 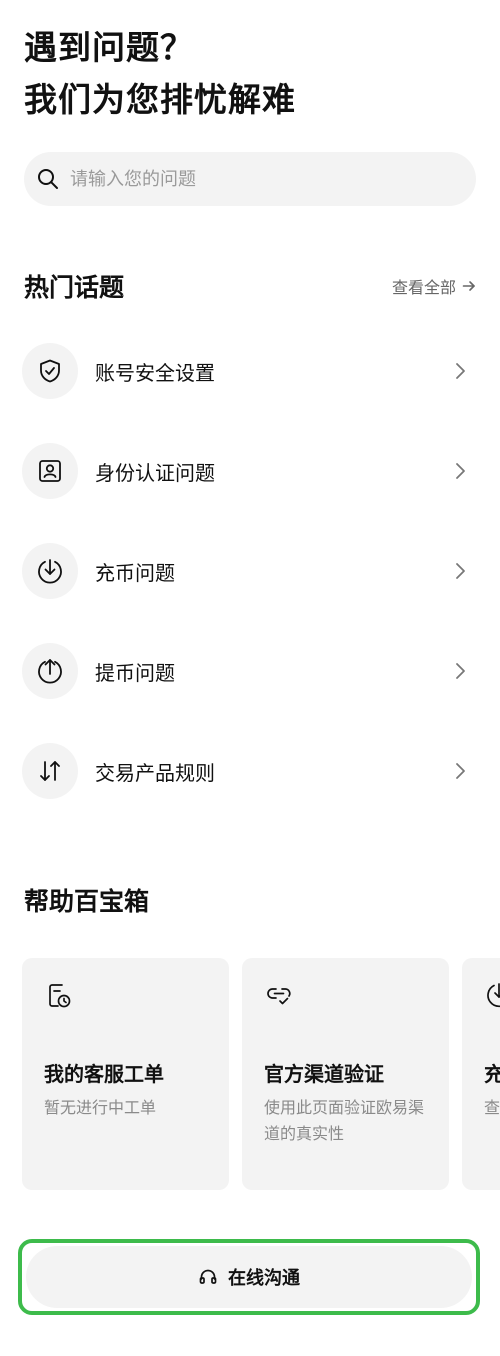 I want to click on topic-label: 提币问题, so click(x=135, y=672).